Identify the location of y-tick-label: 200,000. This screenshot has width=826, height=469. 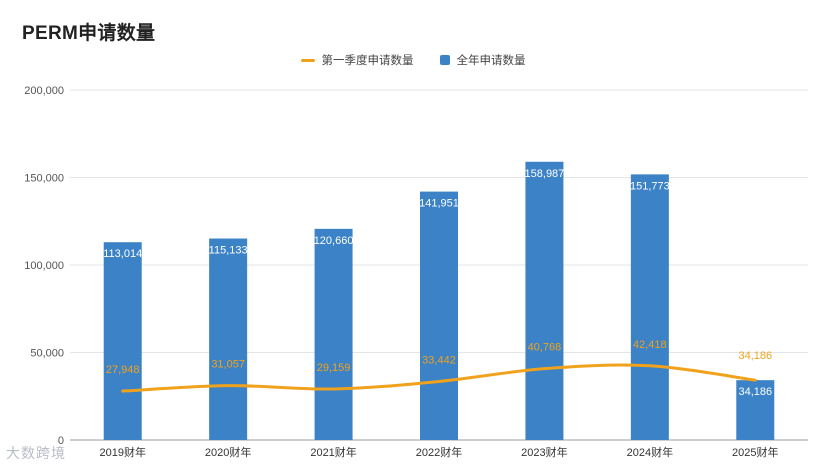
(44, 91).